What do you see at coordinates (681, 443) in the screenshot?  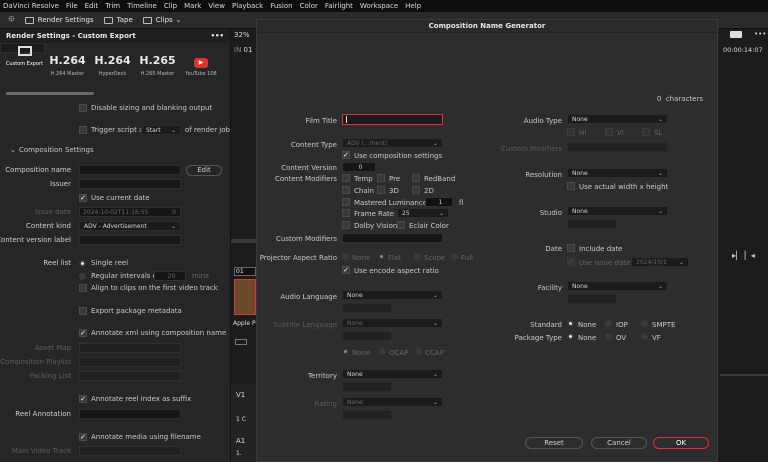 I see `ok-button: OK` at bounding box center [681, 443].